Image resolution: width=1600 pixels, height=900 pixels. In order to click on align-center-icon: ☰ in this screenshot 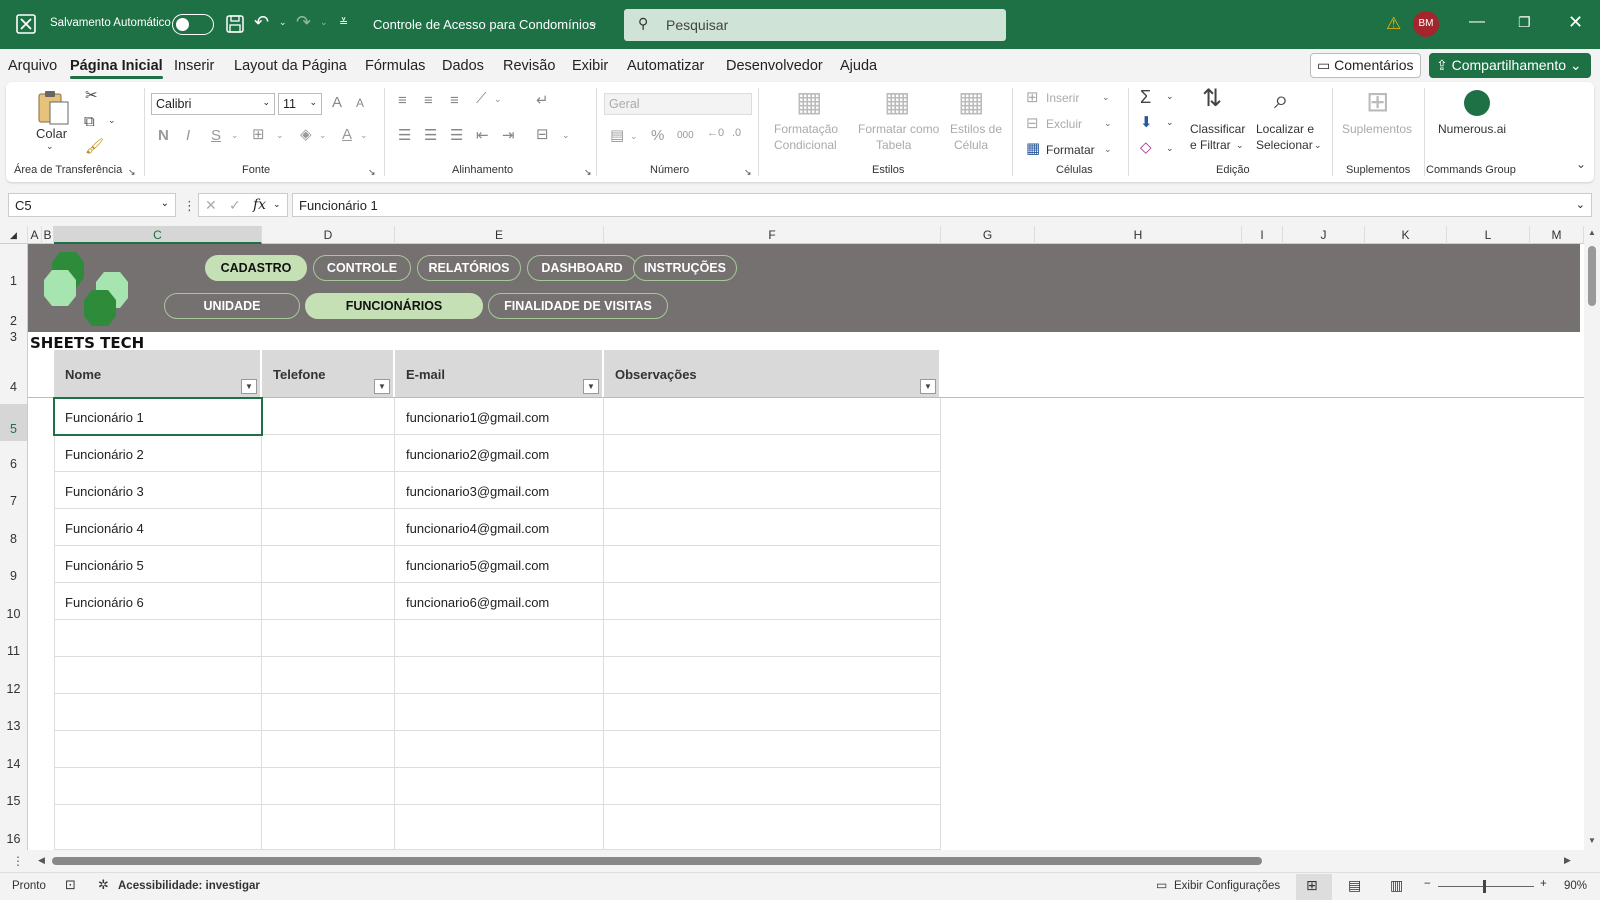, I will do `click(430, 135)`.